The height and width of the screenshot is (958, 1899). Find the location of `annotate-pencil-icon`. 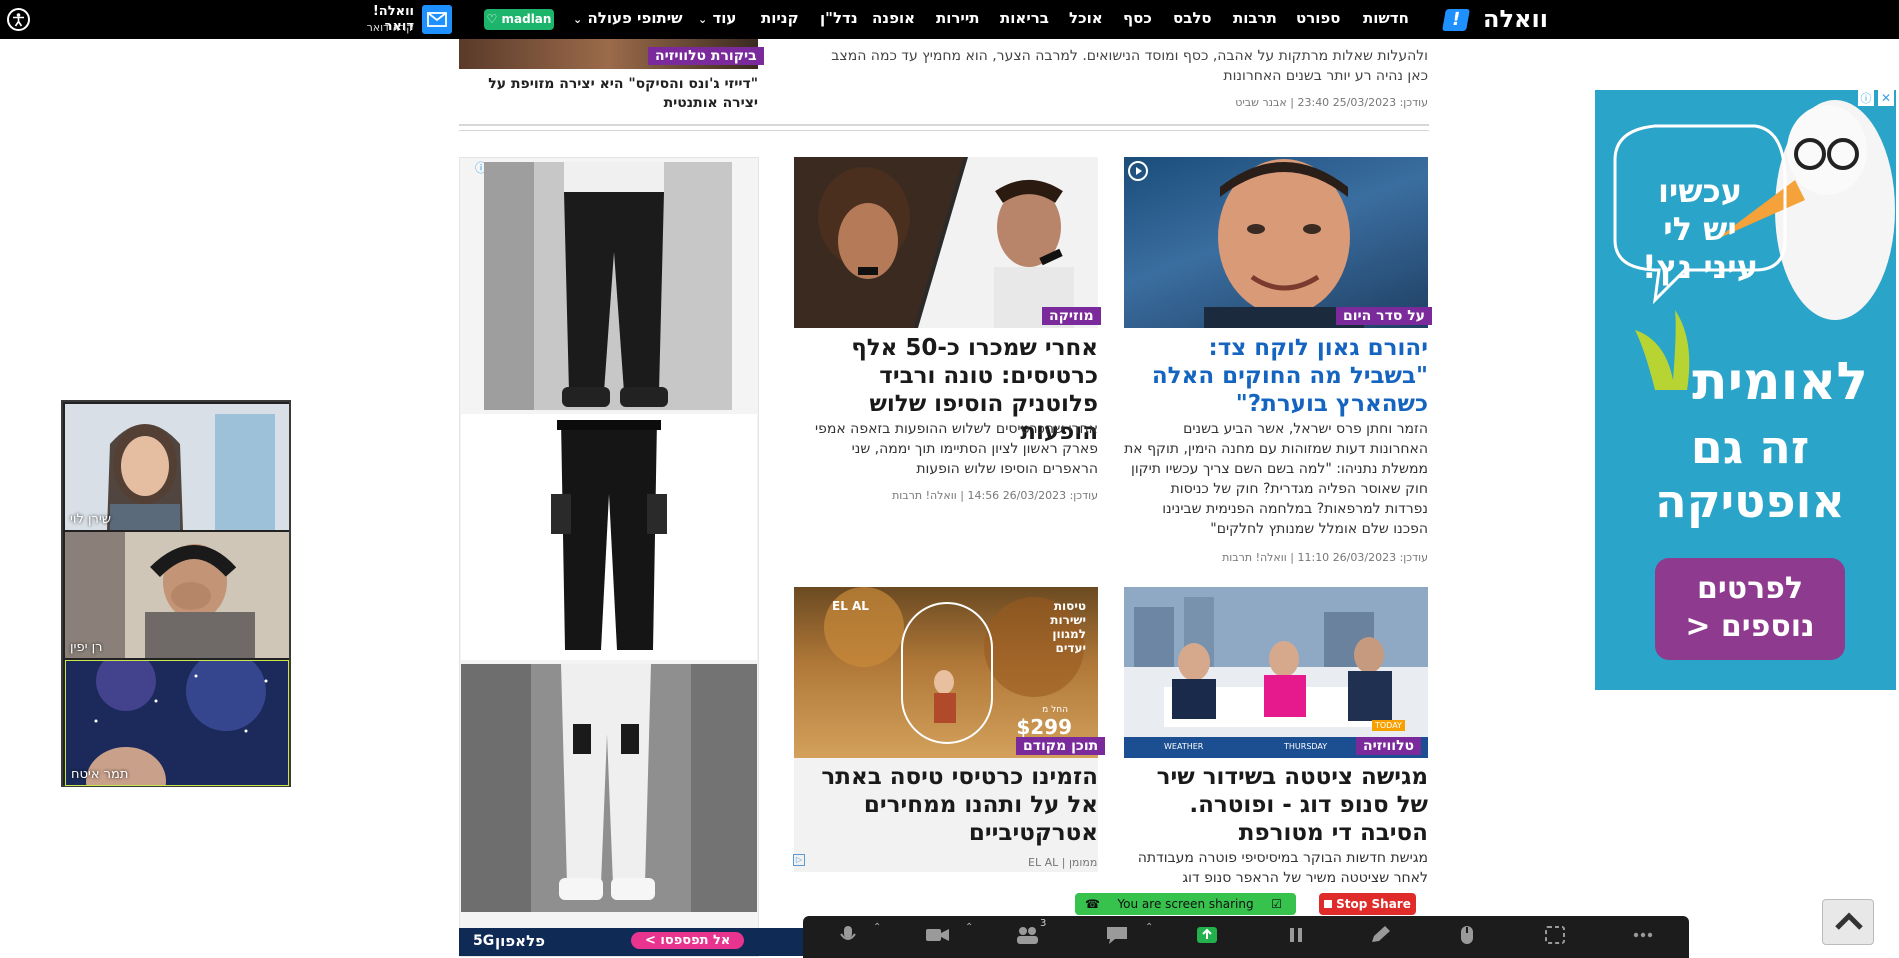

annotate-pencil-icon is located at coordinates (1380, 935).